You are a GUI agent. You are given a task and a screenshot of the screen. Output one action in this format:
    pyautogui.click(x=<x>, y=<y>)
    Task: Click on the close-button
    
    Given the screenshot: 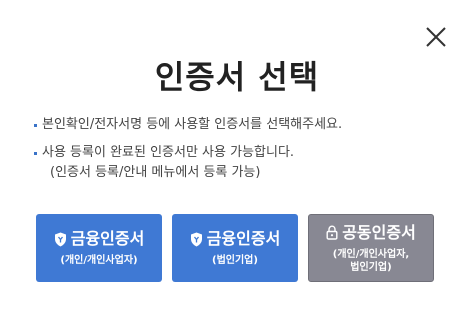 What is the action you would take?
    pyautogui.click(x=436, y=37)
    